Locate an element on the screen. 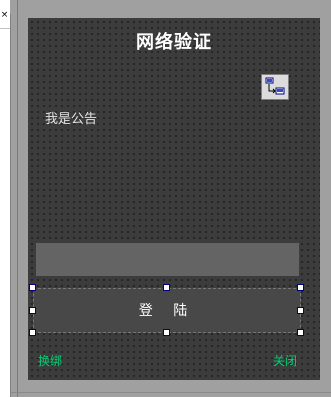  login-button: 登 陆 is located at coordinates (167, 310).